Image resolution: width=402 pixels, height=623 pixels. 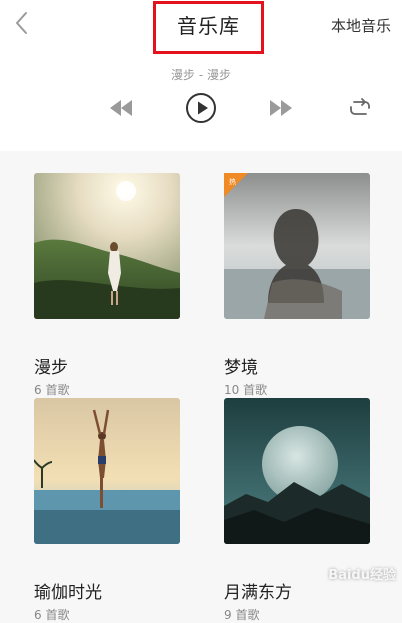 I want to click on rewind-icon, so click(x=121, y=108).